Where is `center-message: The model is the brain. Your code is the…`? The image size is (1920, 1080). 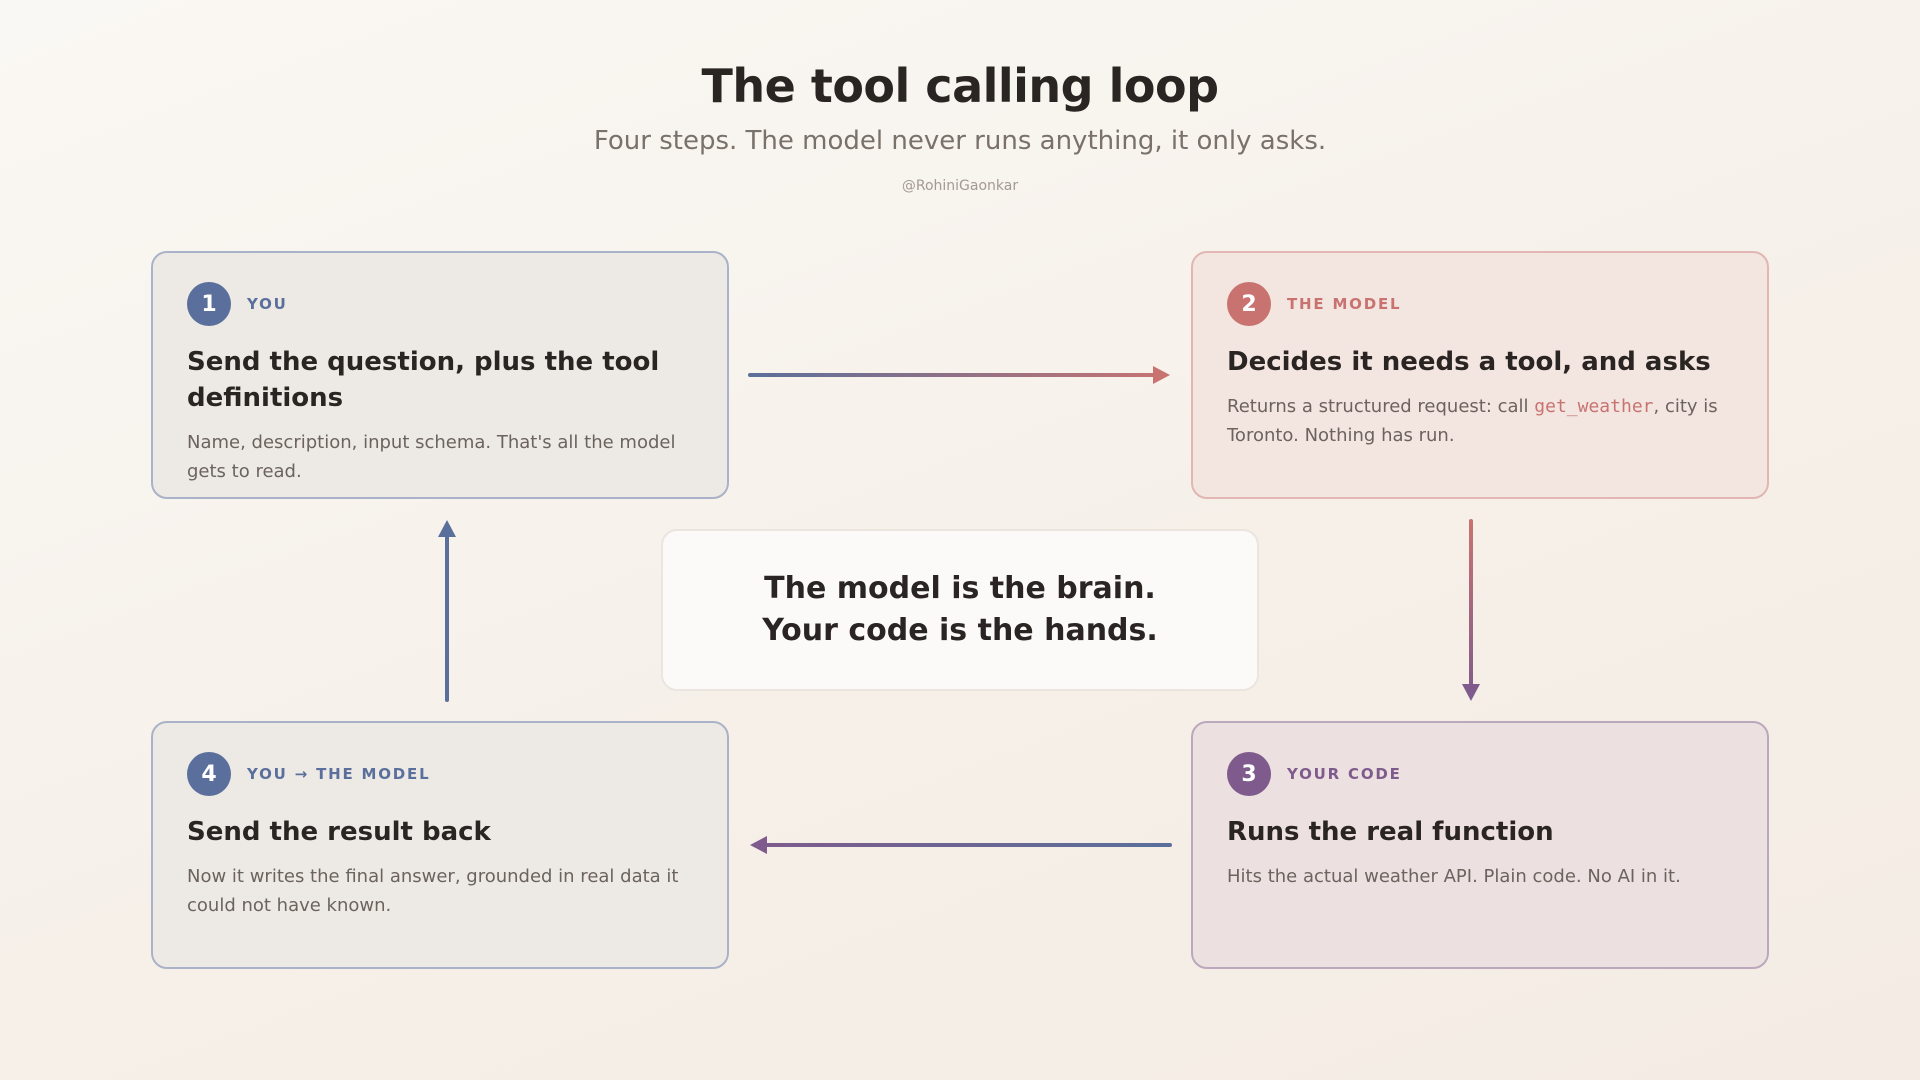 center-message: The model is the brain. Your code is the… is located at coordinates (960, 610).